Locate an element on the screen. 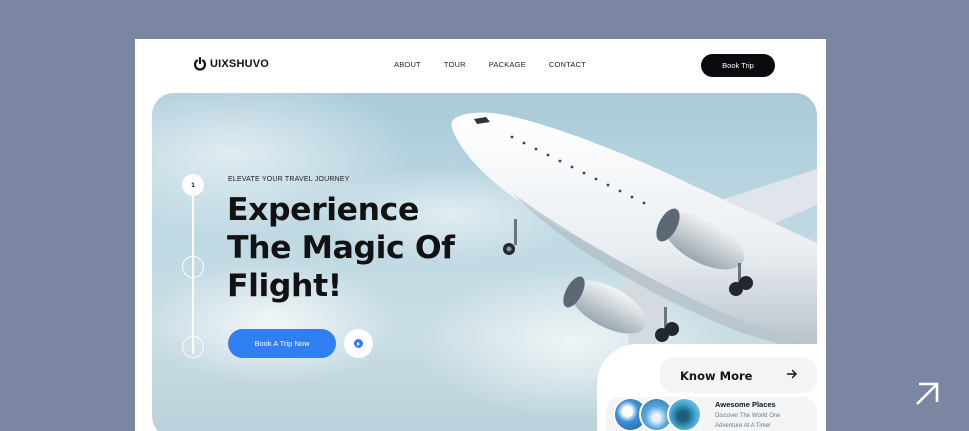 This screenshot has height=431, width=969. hero-headline: Experience The Magic Of Flight! is located at coordinates (357, 248).